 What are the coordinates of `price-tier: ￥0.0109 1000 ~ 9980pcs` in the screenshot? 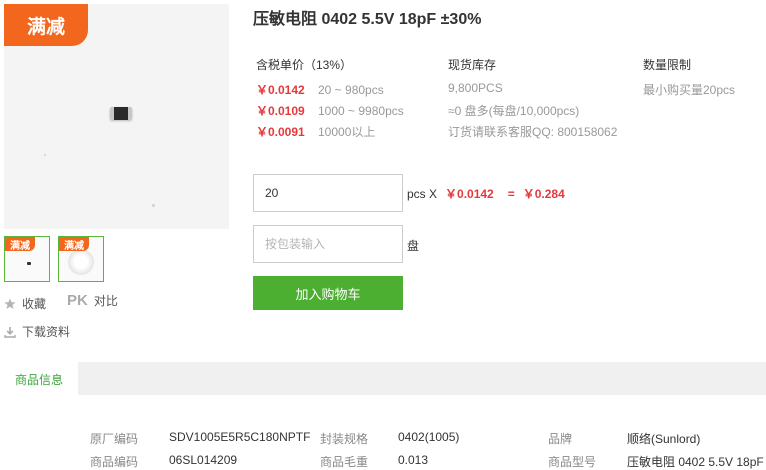 It's located at (330, 110).